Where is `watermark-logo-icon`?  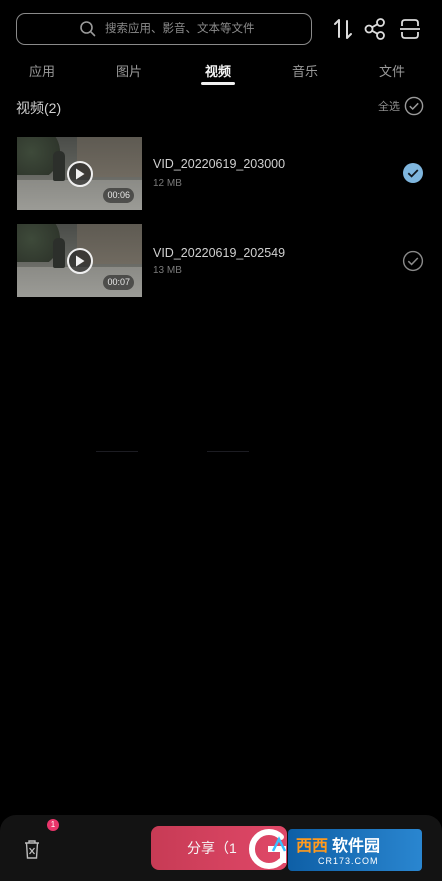
watermark-logo-icon is located at coordinates (267, 849).